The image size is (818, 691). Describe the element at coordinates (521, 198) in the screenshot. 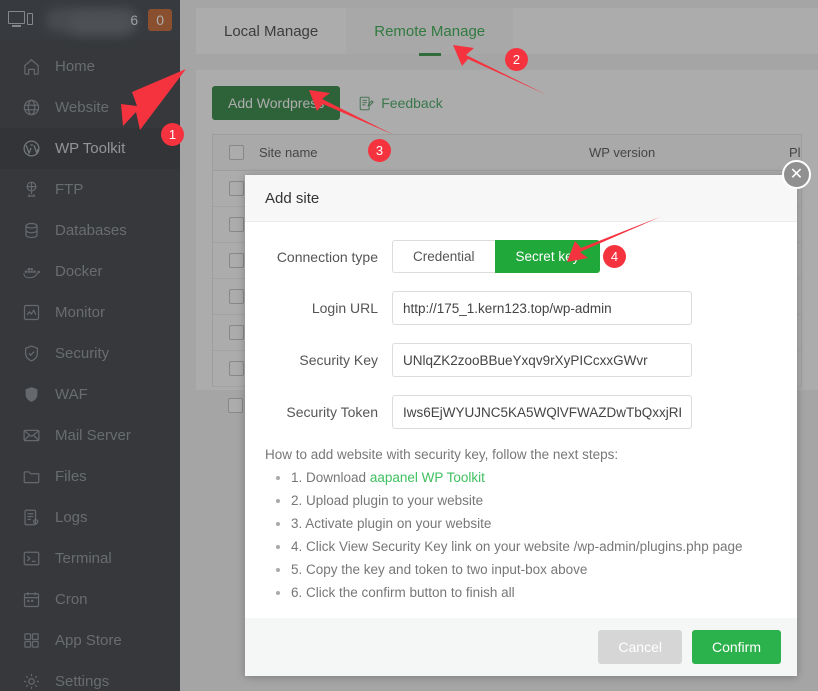

I see `dialog-header: Add site` at that location.